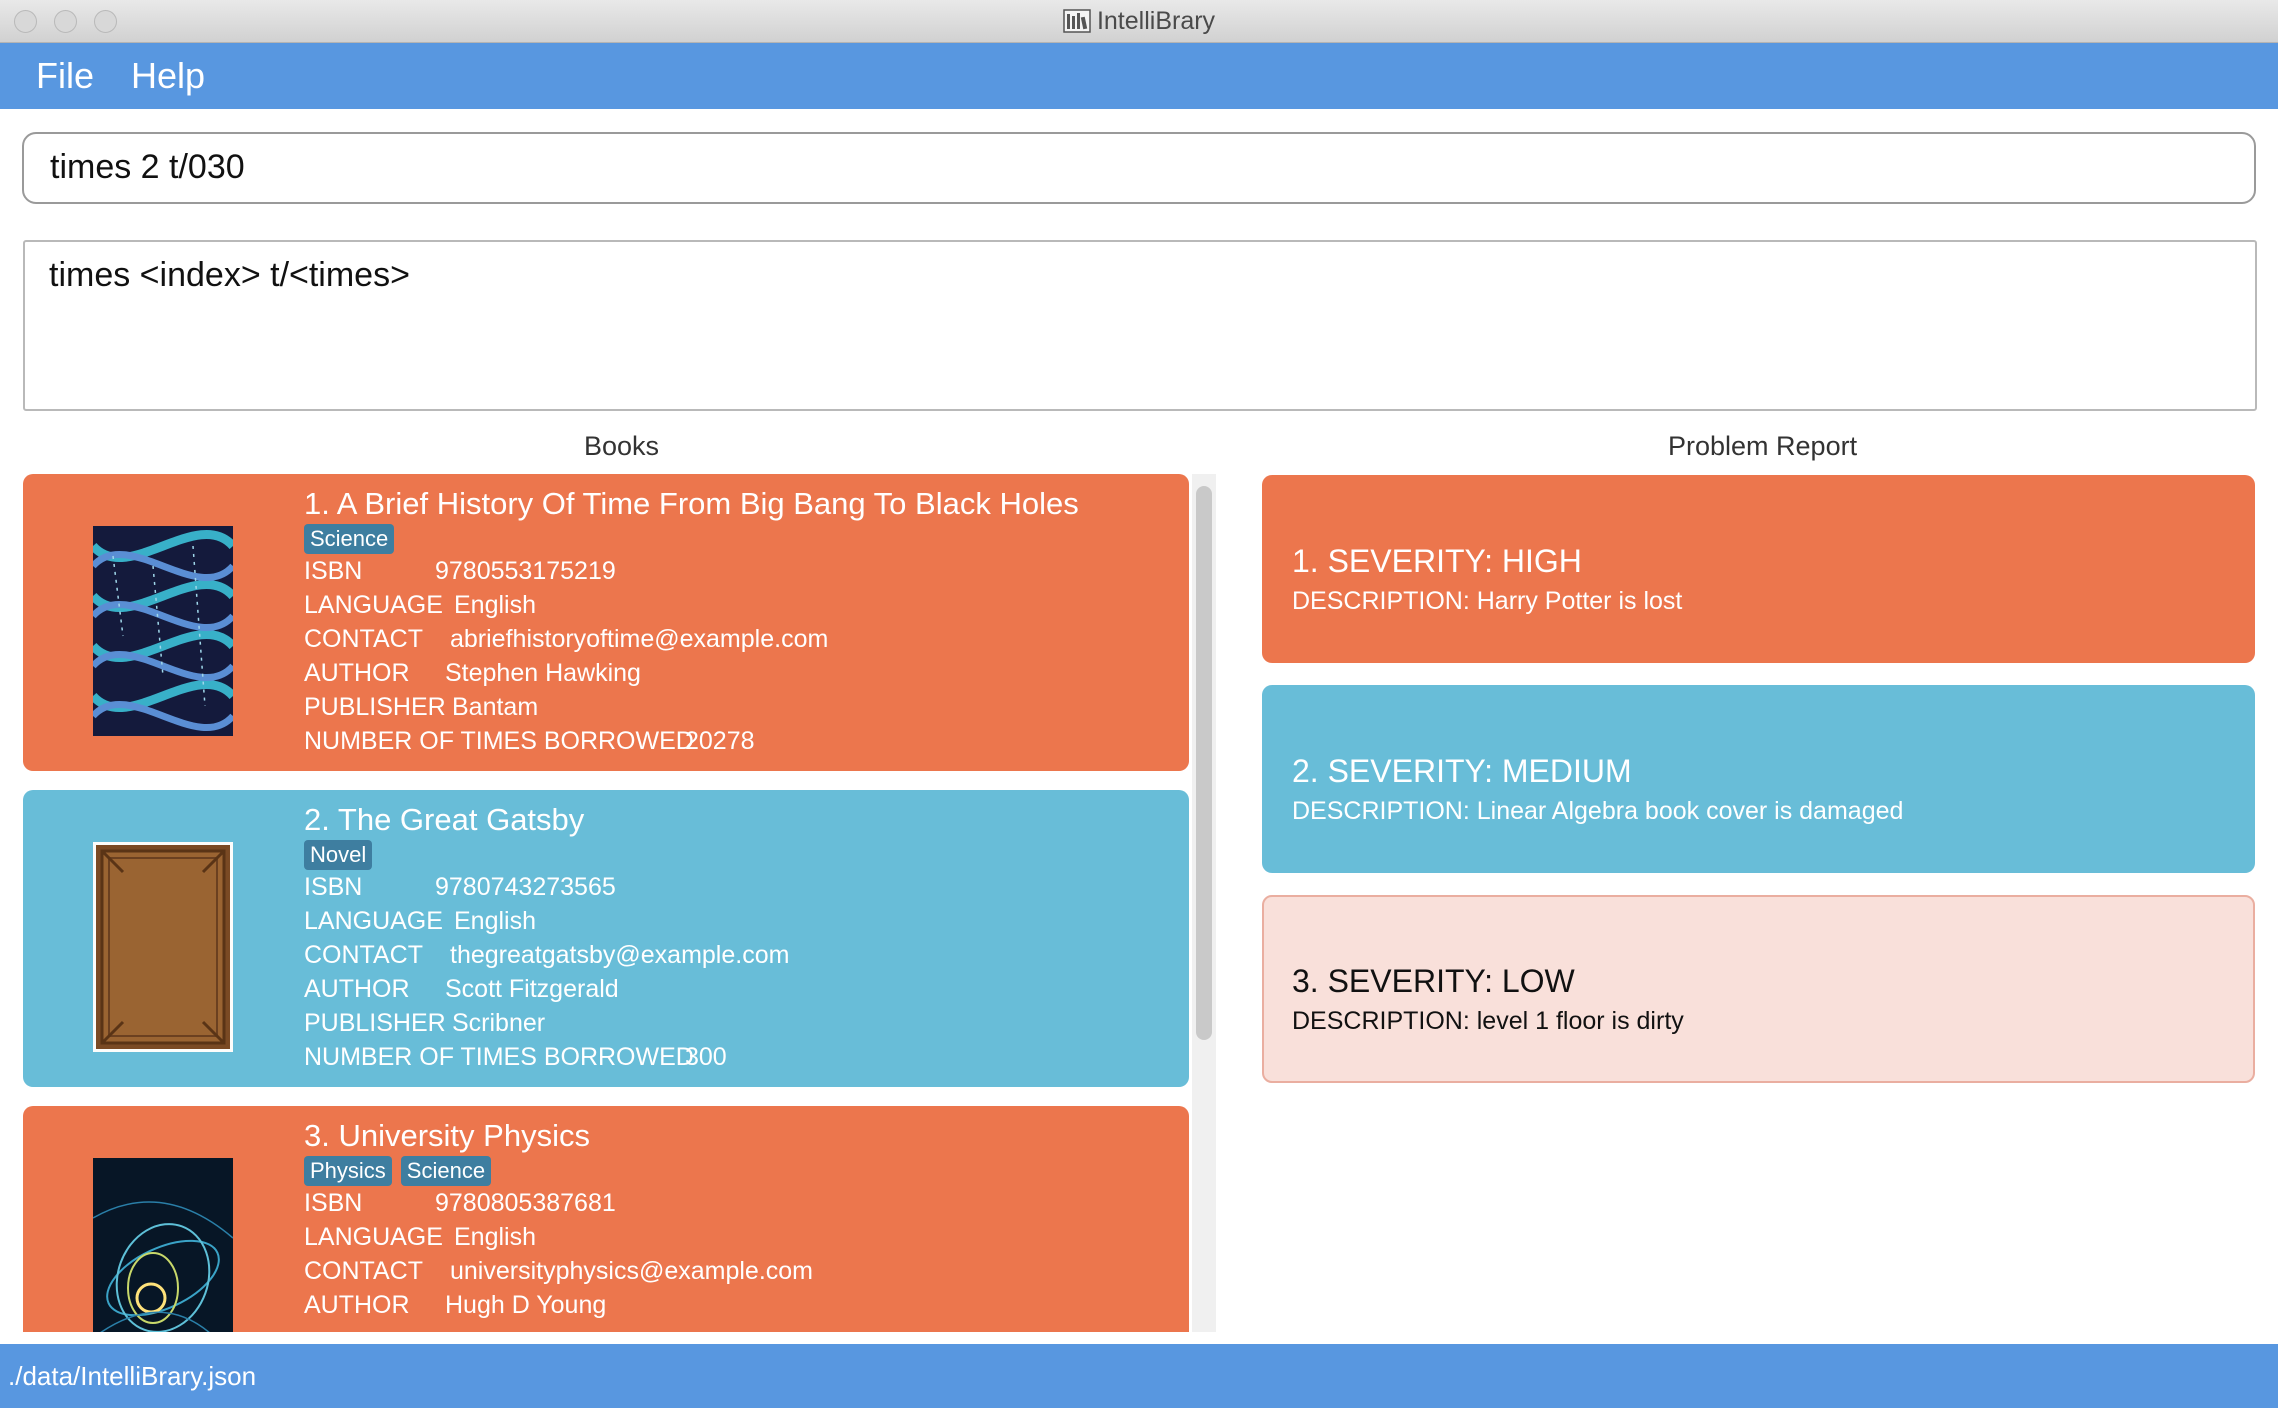 The height and width of the screenshot is (1408, 2278). Describe the element at coordinates (229, 275) in the screenshot. I see `result-display-text: times <index> t/<times>` at that location.